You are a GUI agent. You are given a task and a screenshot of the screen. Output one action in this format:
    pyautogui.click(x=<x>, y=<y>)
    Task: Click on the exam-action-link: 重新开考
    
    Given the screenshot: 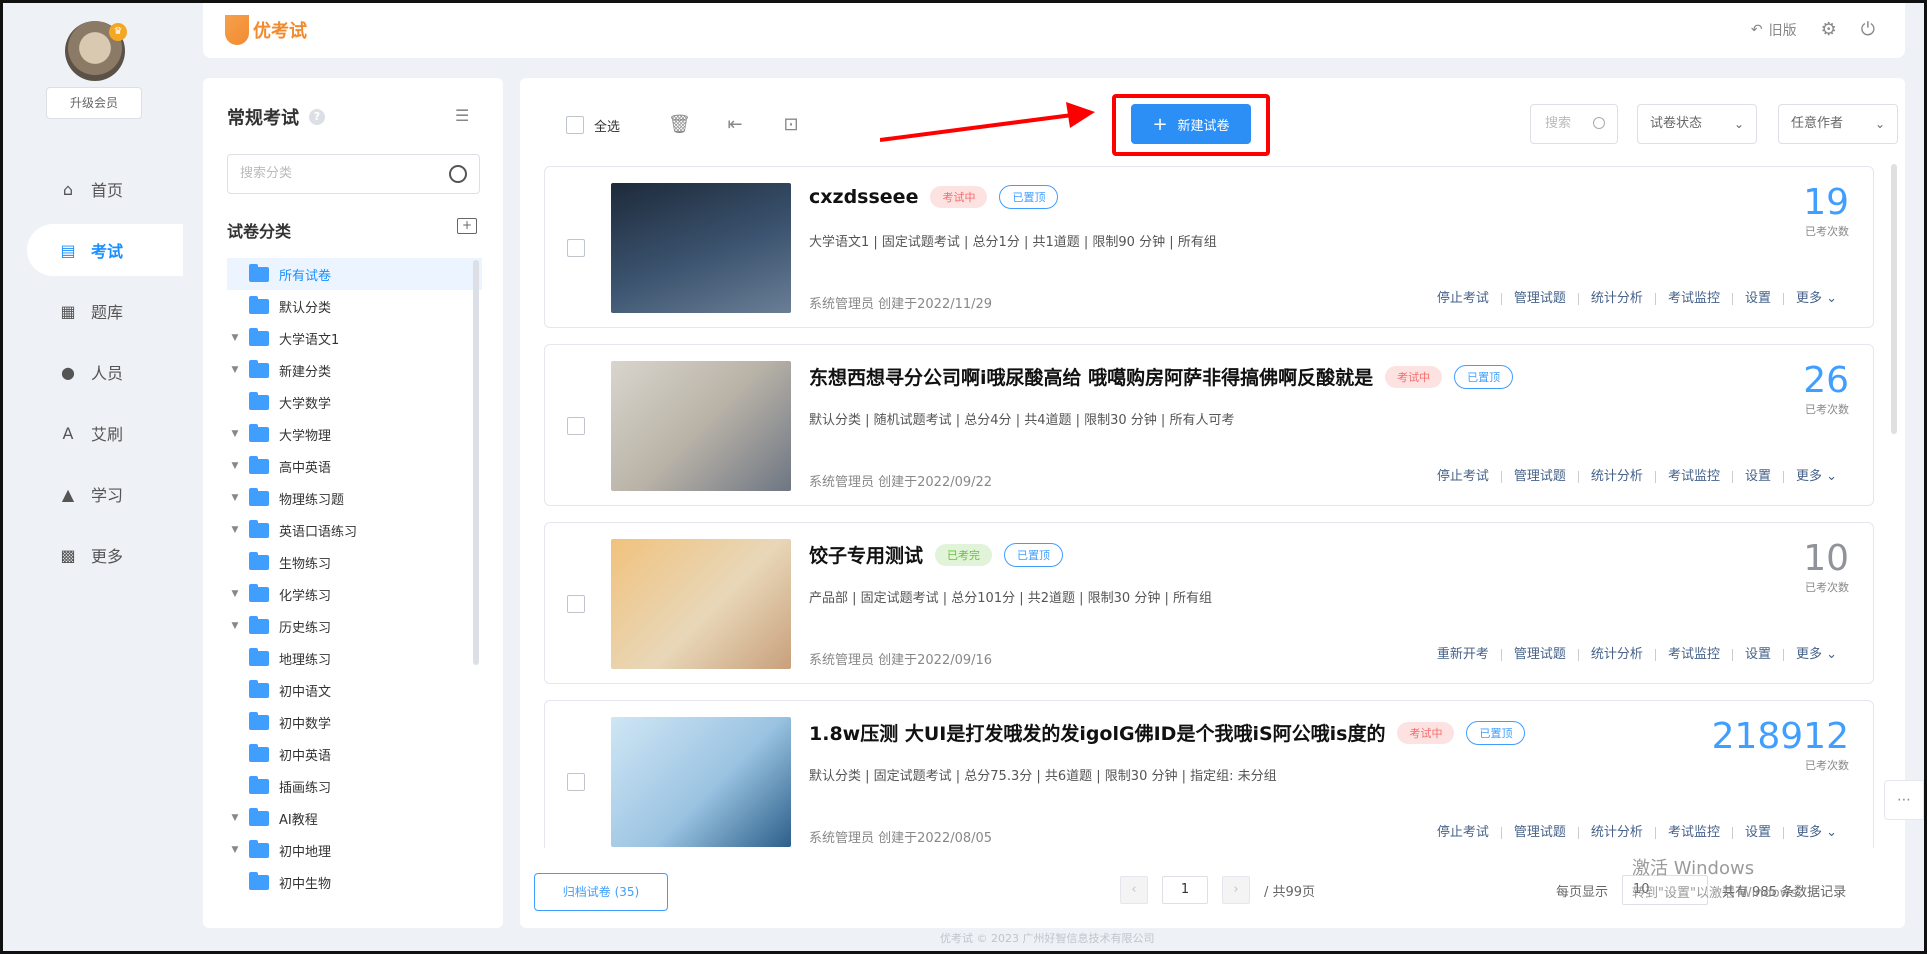 What is the action you would take?
    pyautogui.click(x=1463, y=654)
    